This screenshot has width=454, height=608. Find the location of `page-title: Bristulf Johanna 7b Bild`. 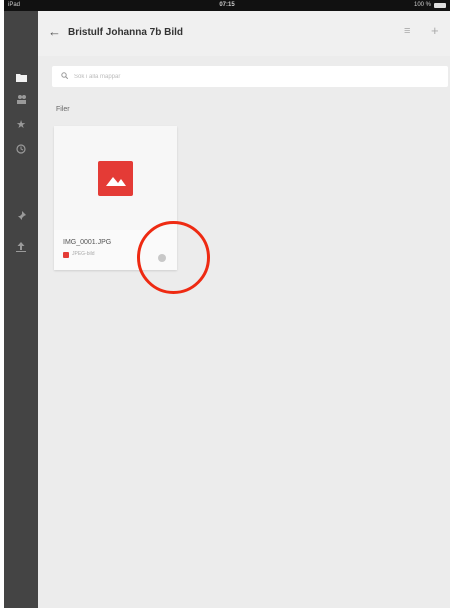

page-title: Bristulf Johanna 7b Bild is located at coordinates (126, 32).